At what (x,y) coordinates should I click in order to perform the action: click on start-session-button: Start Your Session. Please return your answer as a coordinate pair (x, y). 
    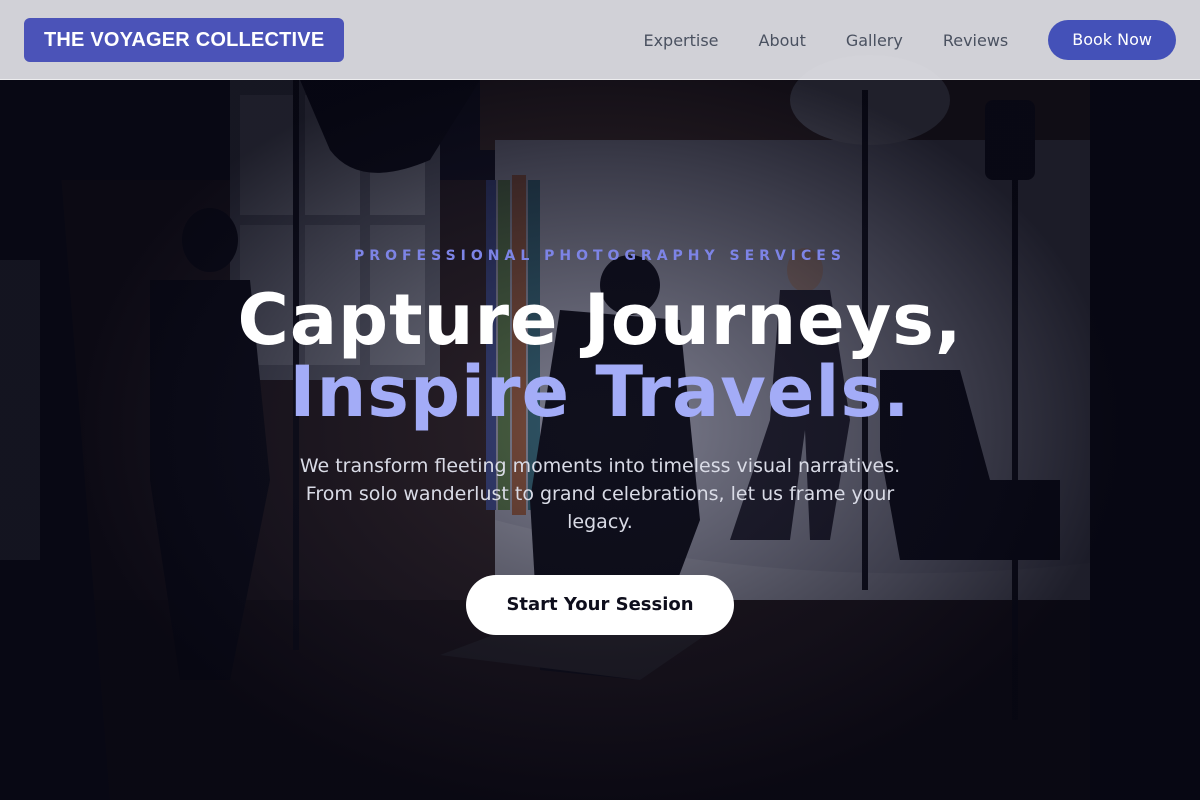
    Looking at the image, I should click on (600, 605).